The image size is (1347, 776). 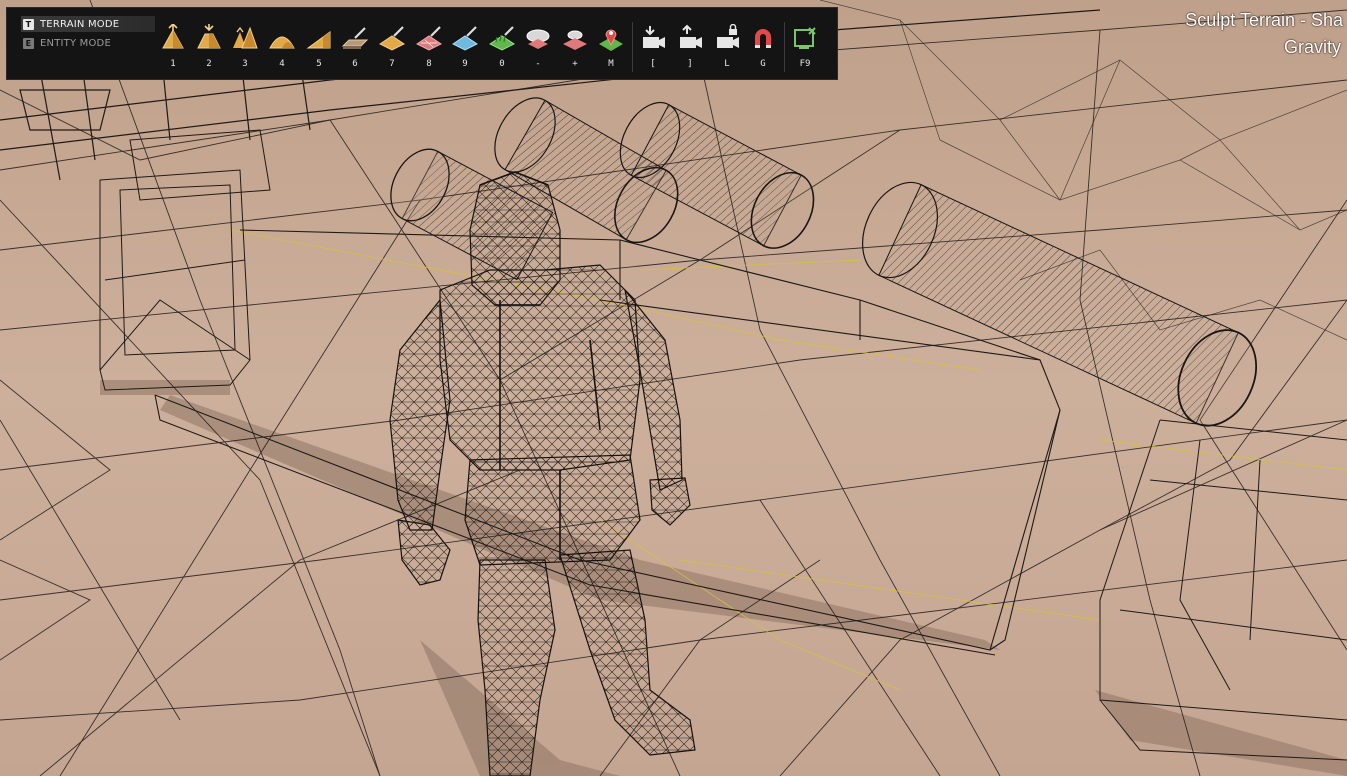 What do you see at coordinates (502, 64) in the screenshot?
I see `tool-paint-grass-key: 0` at bounding box center [502, 64].